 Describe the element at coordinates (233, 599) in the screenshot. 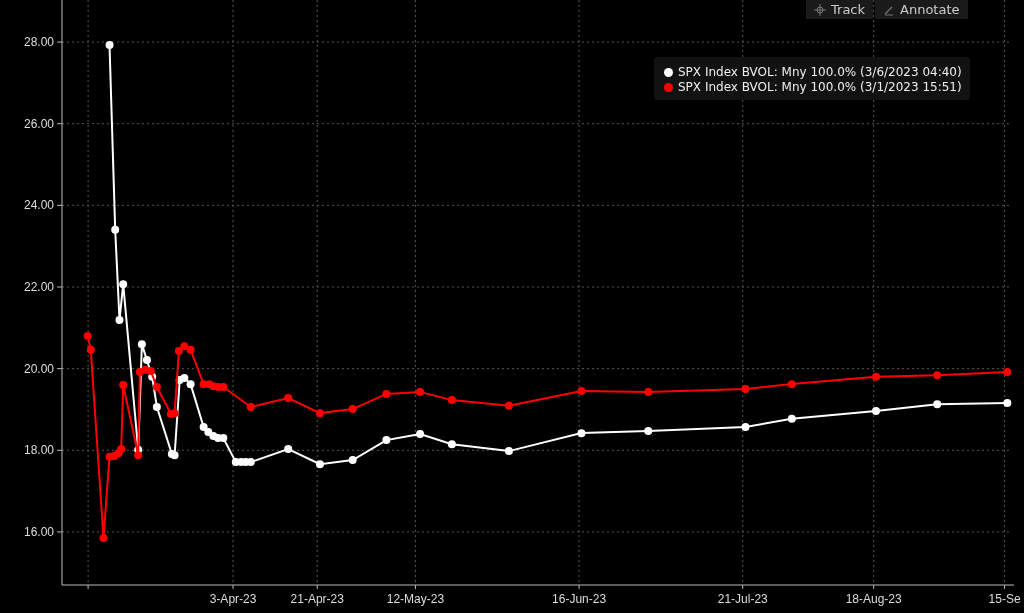

I see `x-axis-label: 3-Apr-23` at that location.